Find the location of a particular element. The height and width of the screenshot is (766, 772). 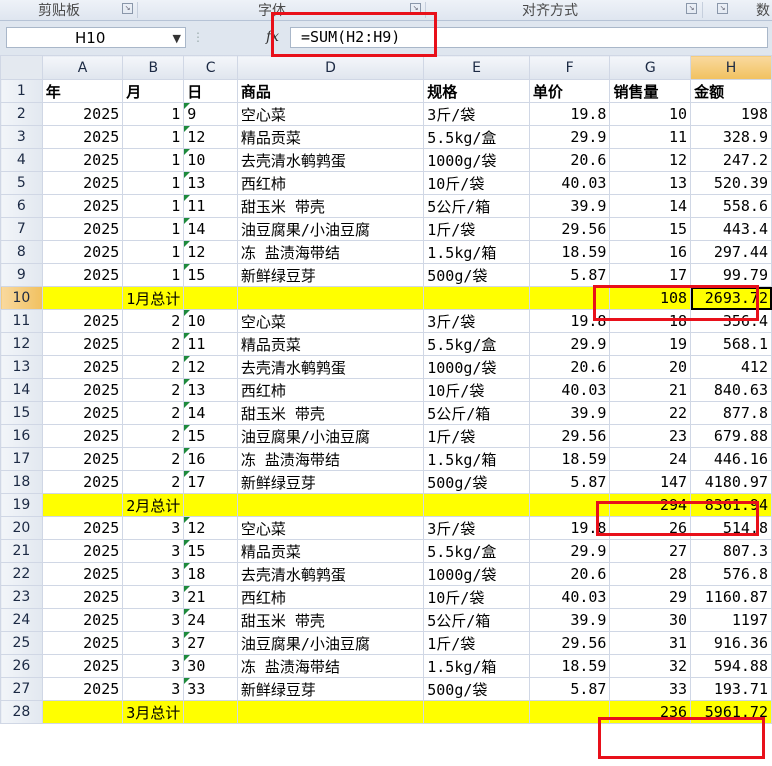

qty-cell: 33 is located at coordinates (650, 689).